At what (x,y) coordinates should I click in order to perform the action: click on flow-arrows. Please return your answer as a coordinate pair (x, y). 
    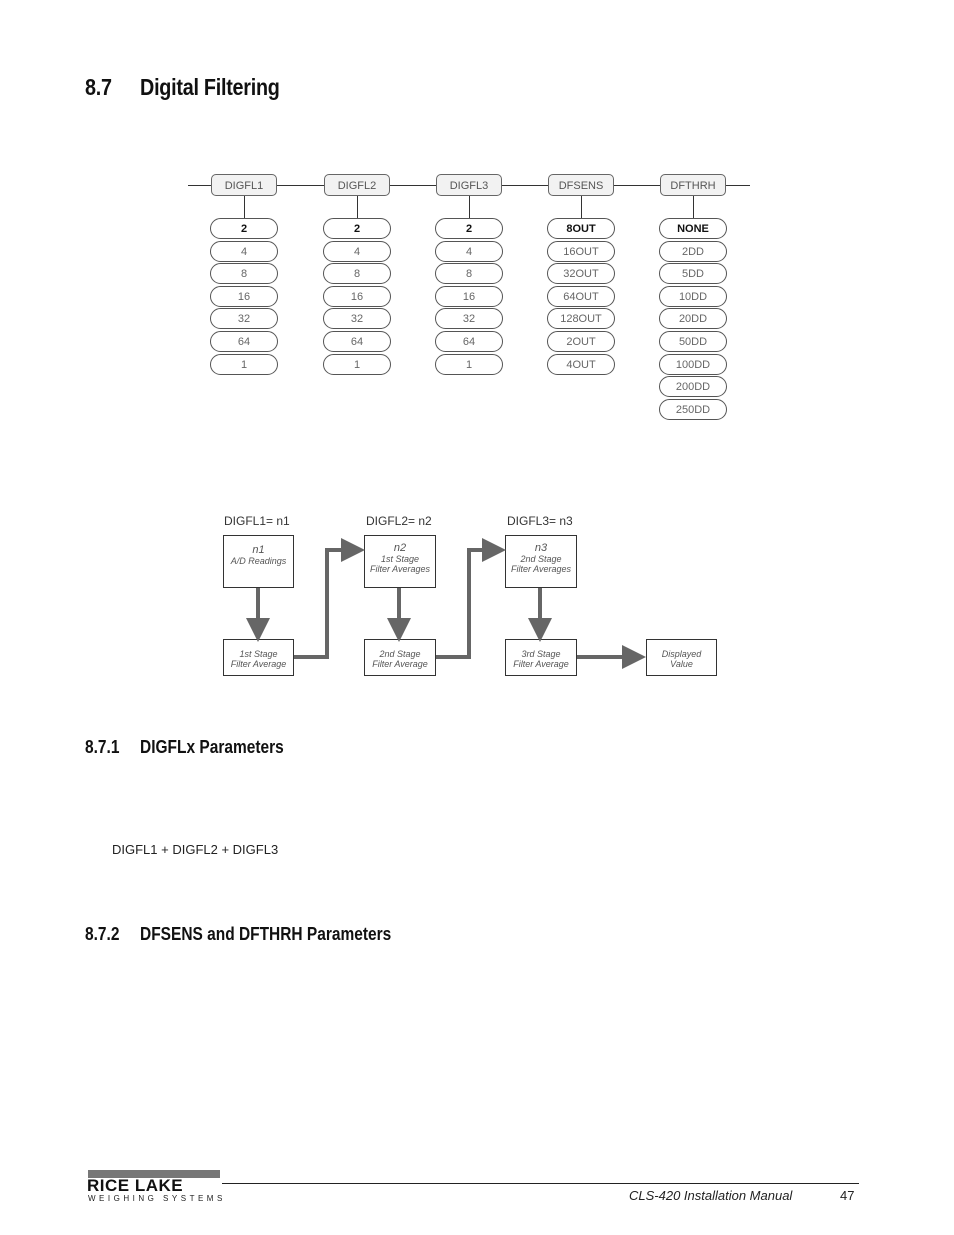
    Looking at the image, I should click on (446, 603).